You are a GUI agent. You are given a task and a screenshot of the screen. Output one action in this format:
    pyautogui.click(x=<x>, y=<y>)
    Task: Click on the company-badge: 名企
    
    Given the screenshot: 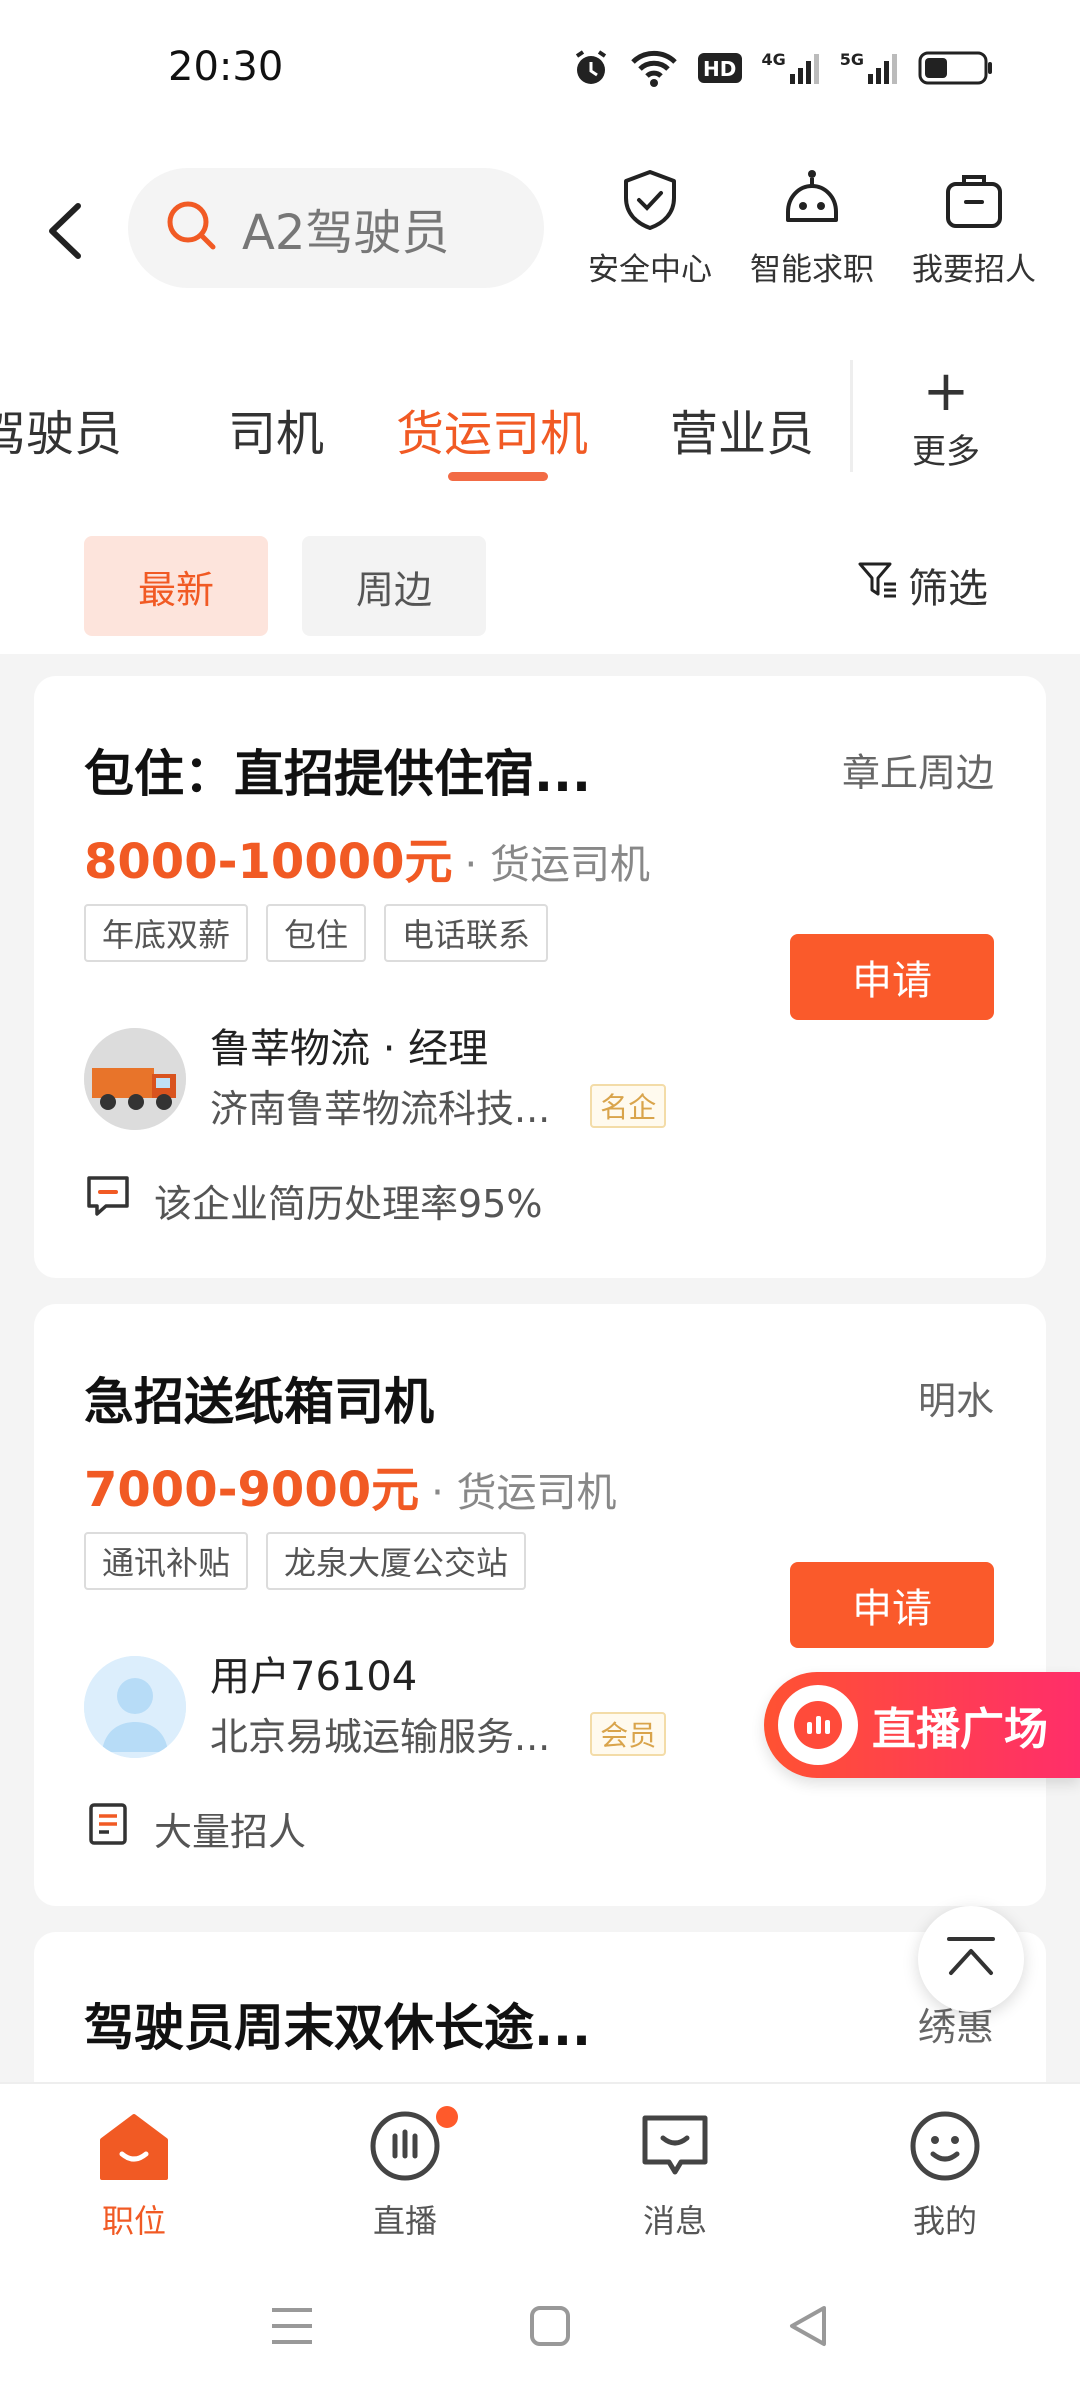 What is the action you would take?
    pyautogui.click(x=628, y=1105)
    